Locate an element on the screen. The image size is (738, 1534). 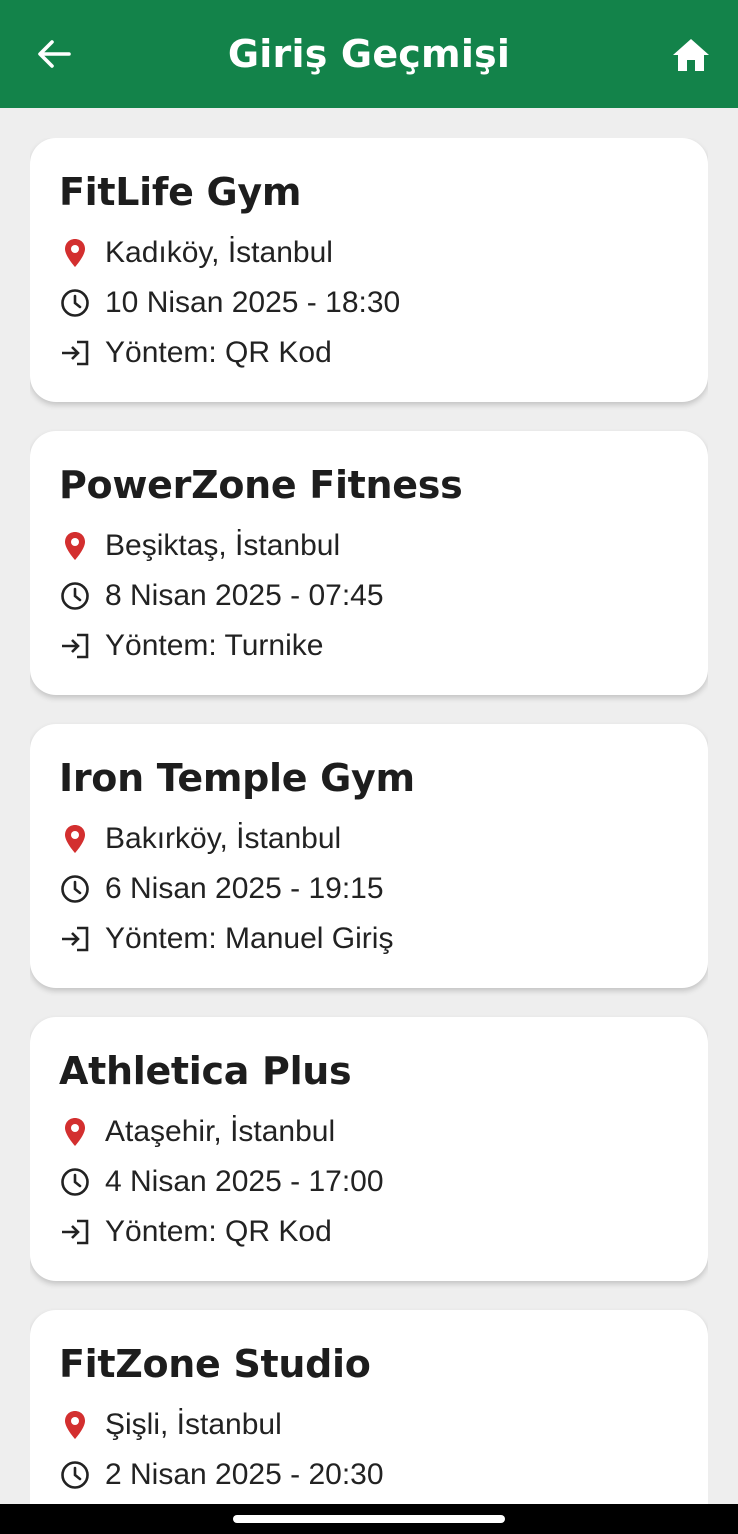
location-text: Beşiktaş, İstanbul is located at coordinates (223, 545).